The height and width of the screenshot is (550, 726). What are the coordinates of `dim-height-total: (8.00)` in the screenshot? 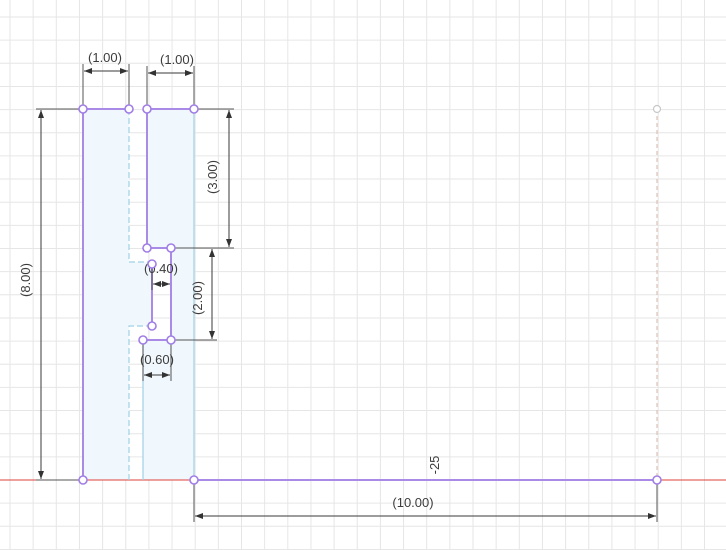 It's located at (25, 280).